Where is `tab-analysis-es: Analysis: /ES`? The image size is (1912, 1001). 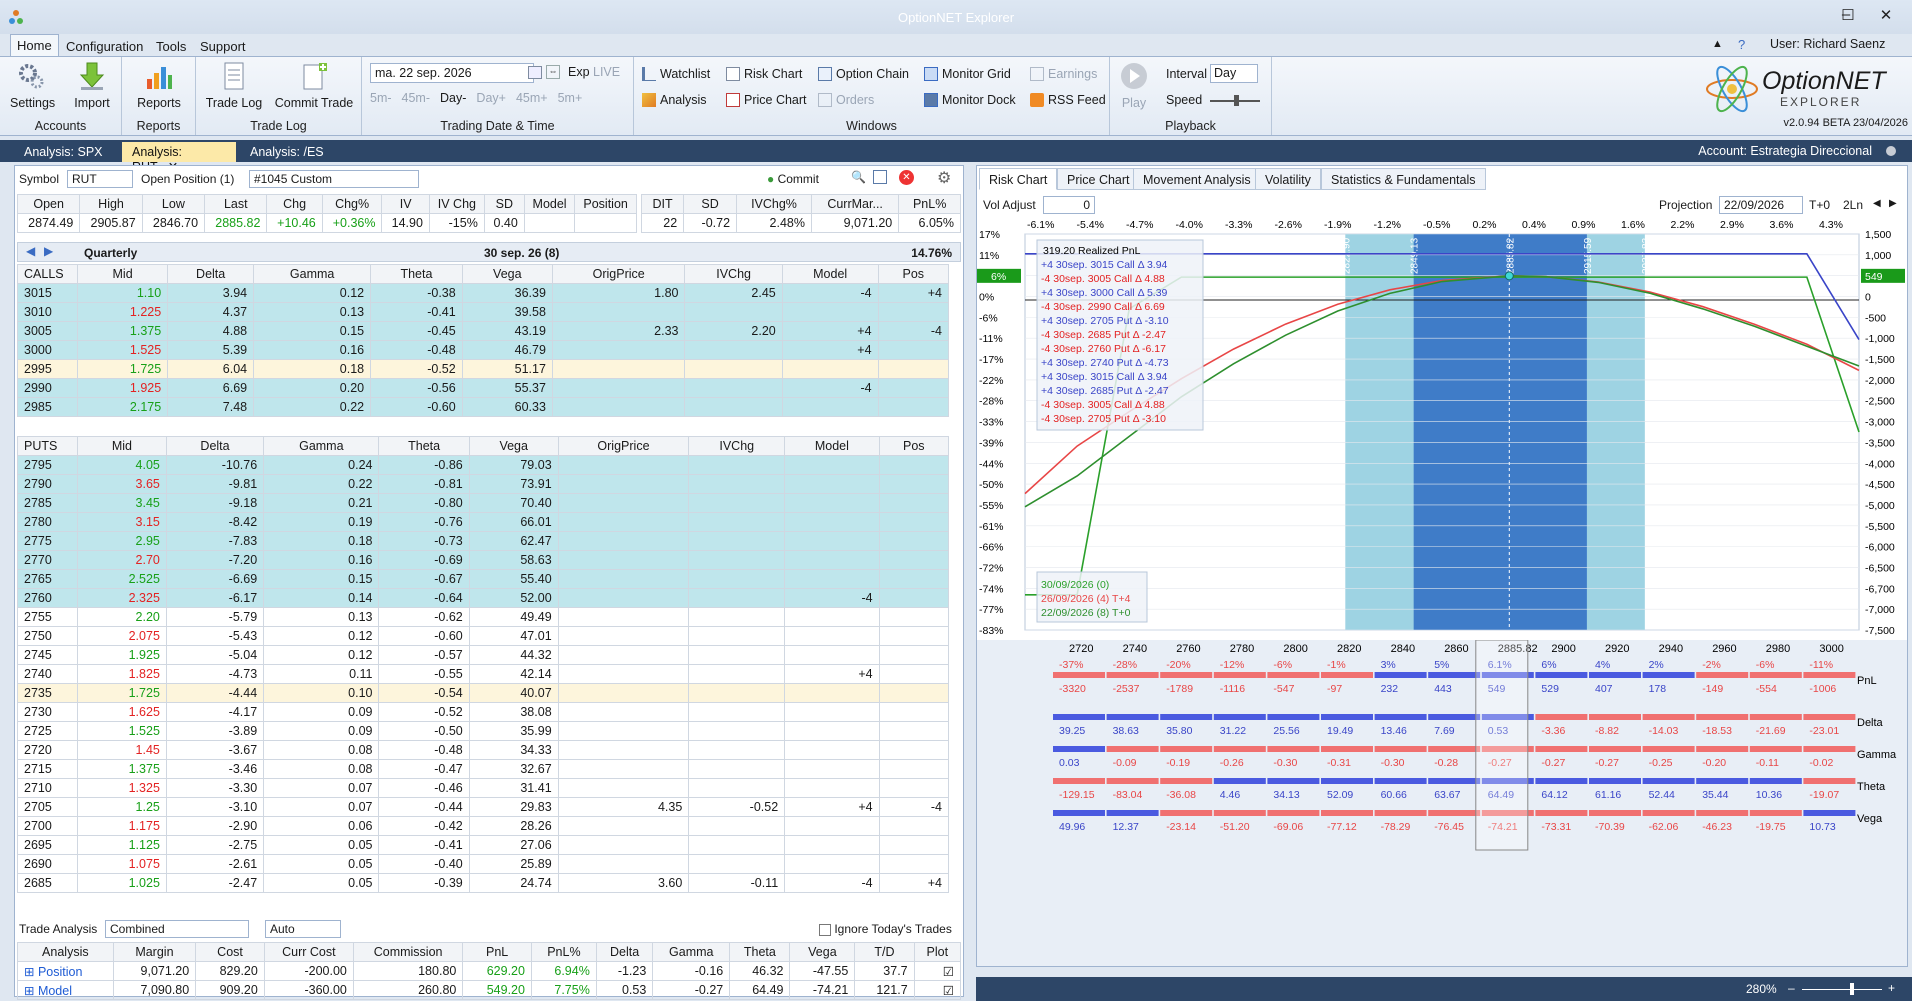 tab-analysis-es: Analysis: /ES is located at coordinates (287, 152).